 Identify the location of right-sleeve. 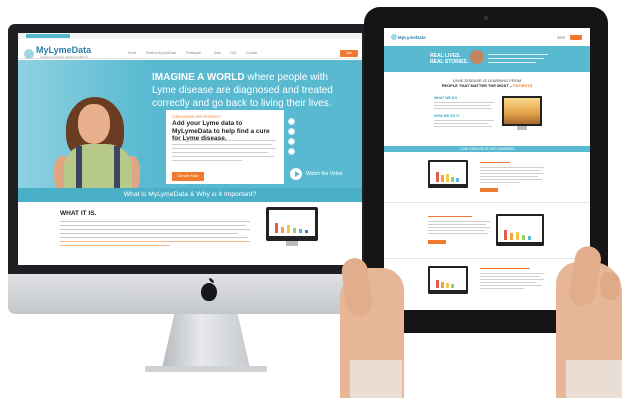
(594, 379).